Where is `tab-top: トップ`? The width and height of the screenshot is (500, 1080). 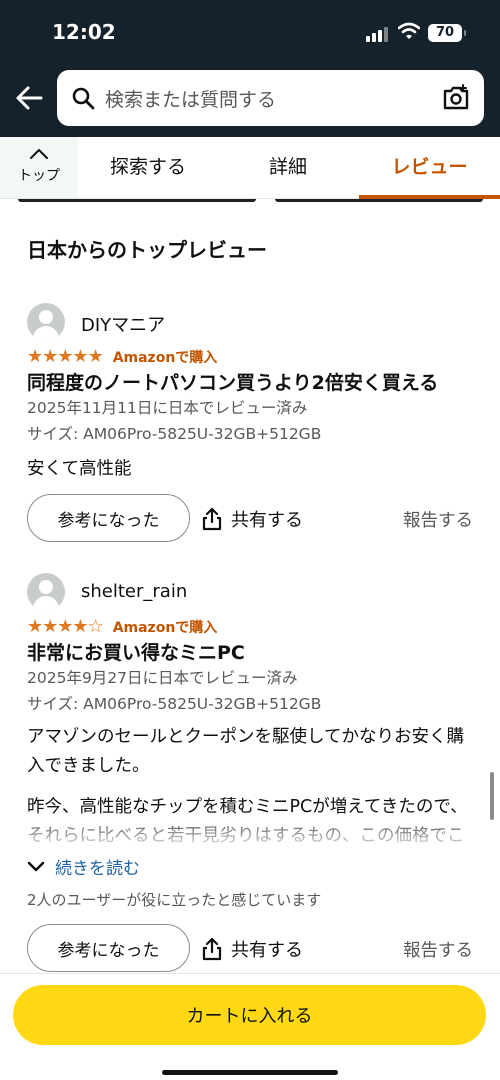 tab-top: トップ is located at coordinates (39, 167).